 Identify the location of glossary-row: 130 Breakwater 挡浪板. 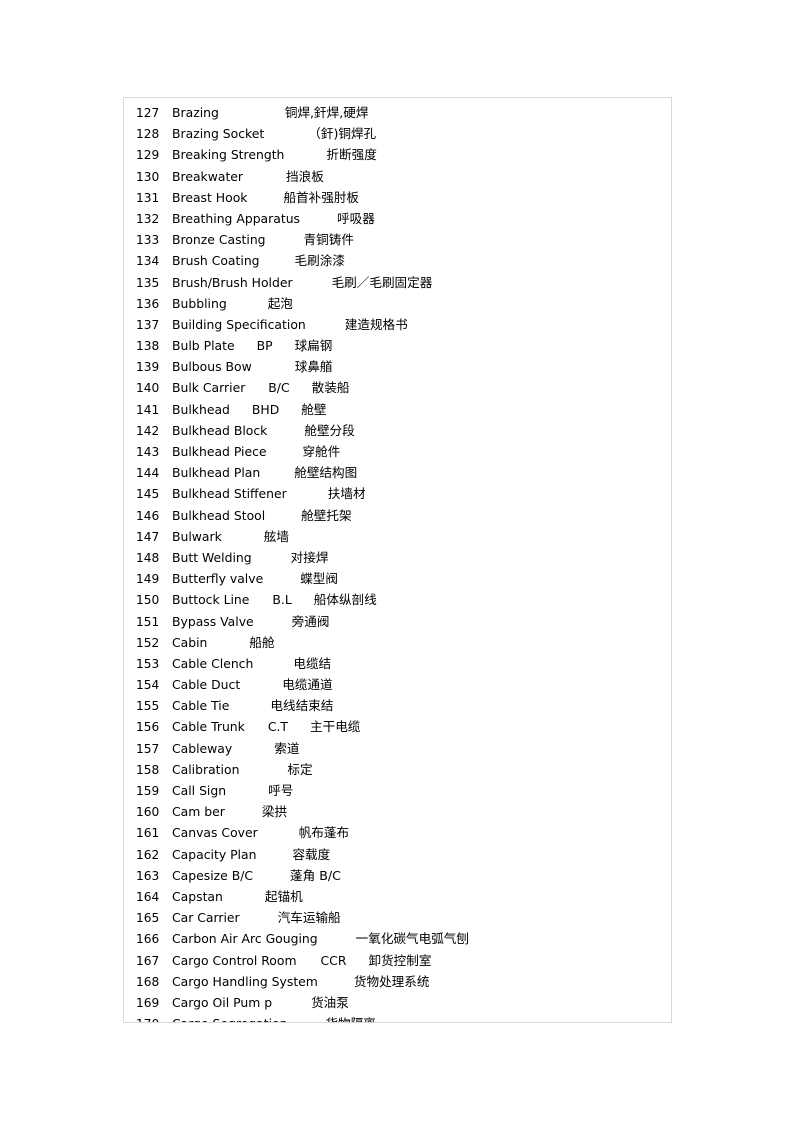
(397, 176).